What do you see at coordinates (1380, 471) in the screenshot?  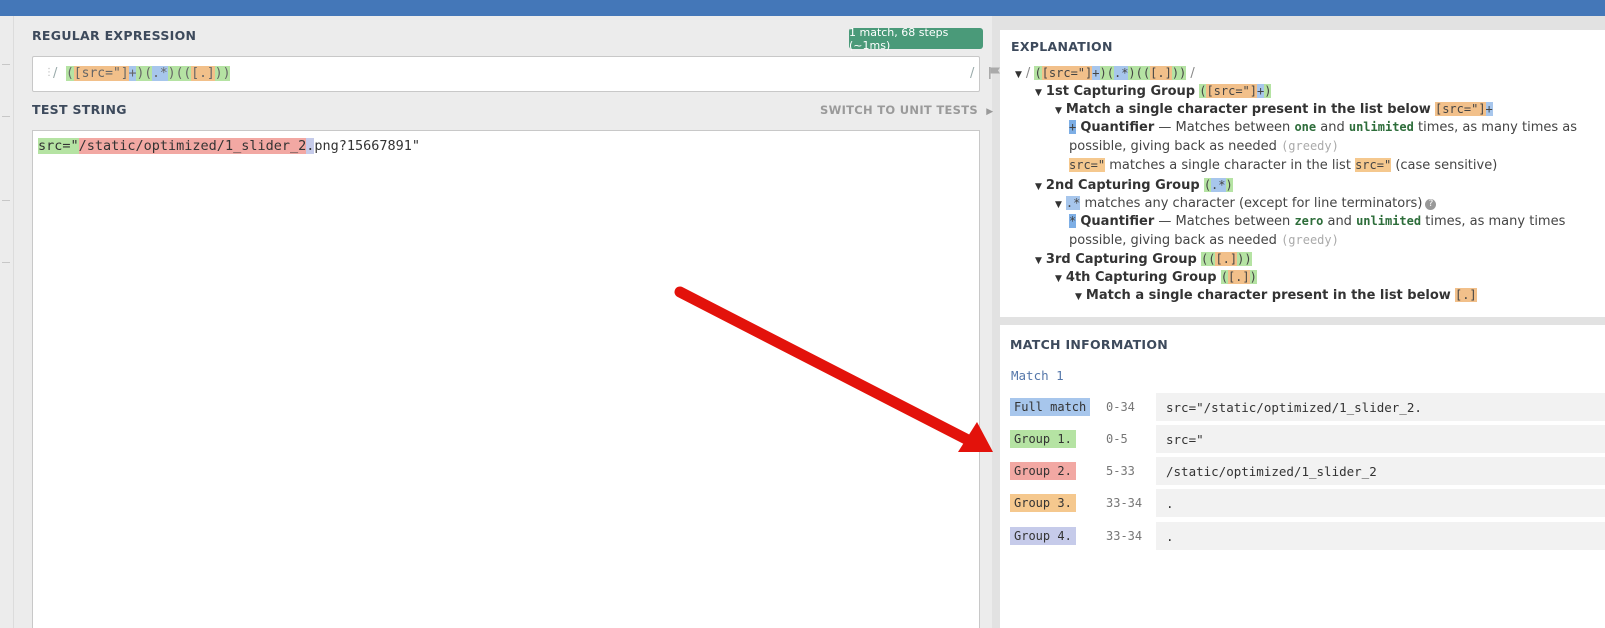 I see `match-value: /static/optimized/1_slider_2` at bounding box center [1380, 471].